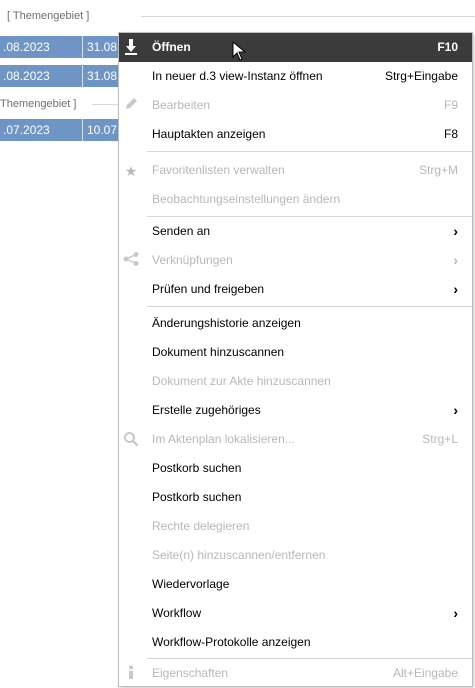  What do you see at coordinates (295, 134) in the screenshot?
I see `menu-item-hauptakten: Hauptakten anzeigen F8` at bounding box center [295, 134].